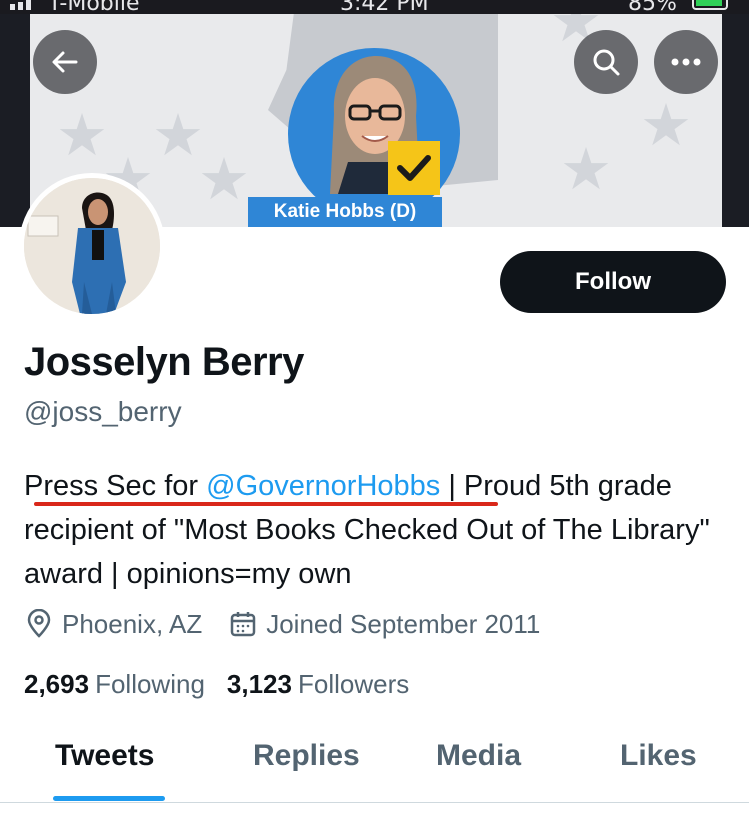 This screenshot has height=813, width=749. I want to click on battery-percent: 85%, so click(652, 8).